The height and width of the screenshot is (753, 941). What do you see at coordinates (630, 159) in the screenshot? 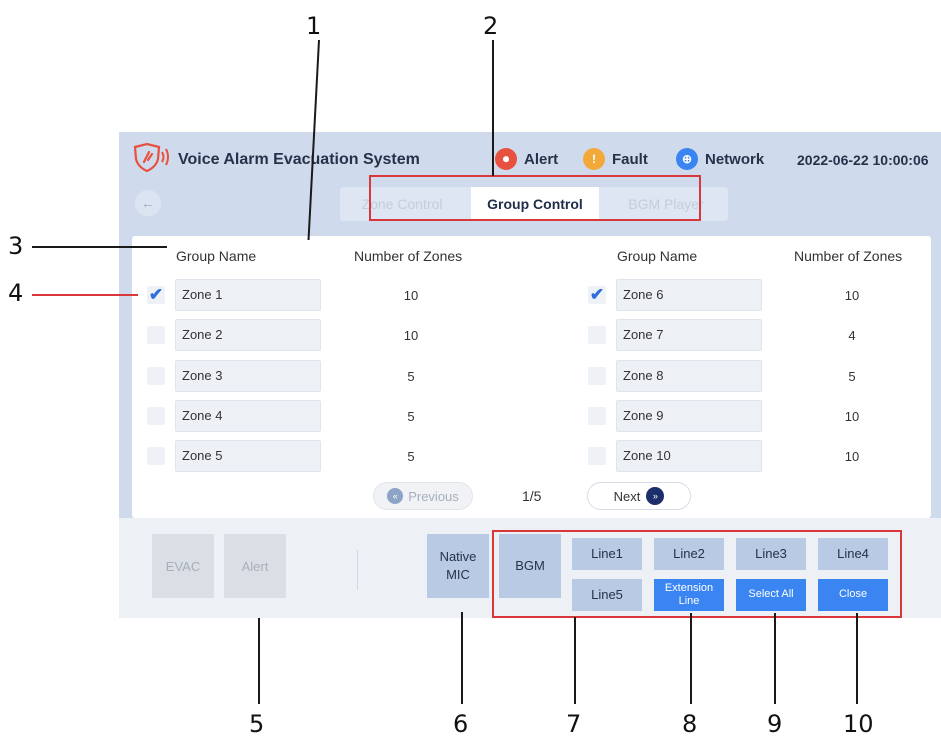
I see `fault-status-label: Fault` at bounding box center [630, 159].